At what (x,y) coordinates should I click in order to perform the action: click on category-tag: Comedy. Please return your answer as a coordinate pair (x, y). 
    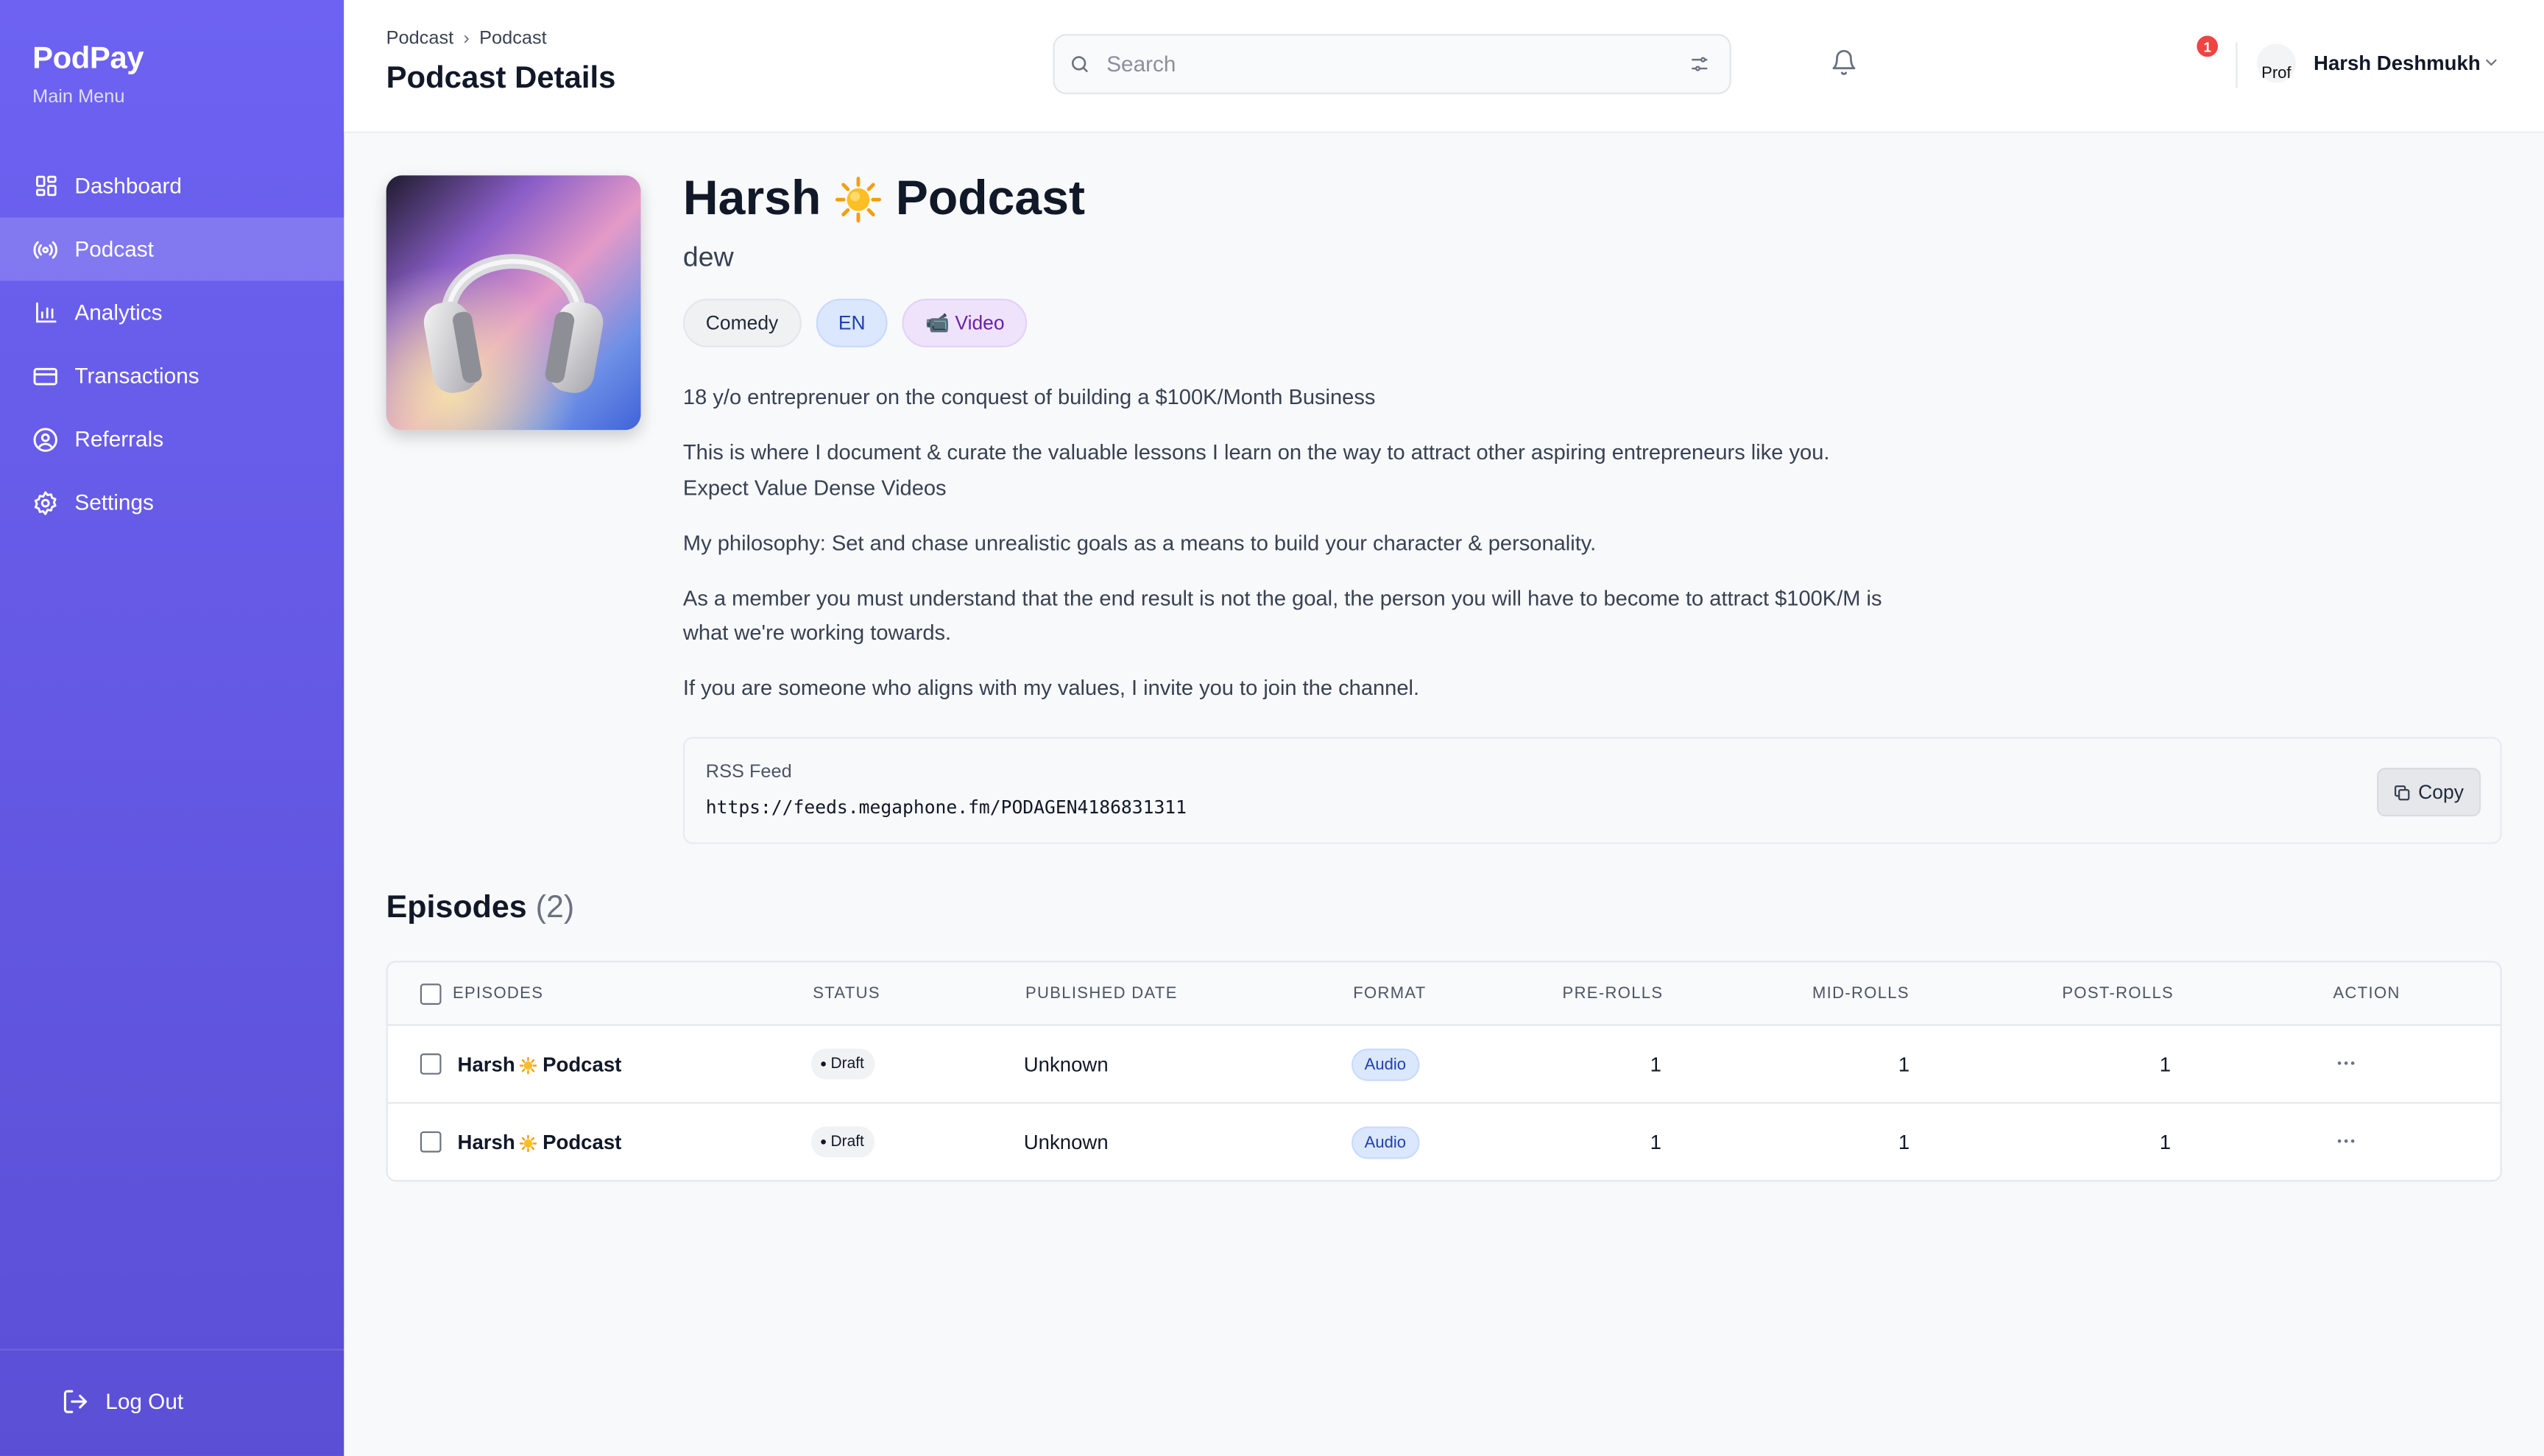
    Looking at the image, I should click on (742, 322).